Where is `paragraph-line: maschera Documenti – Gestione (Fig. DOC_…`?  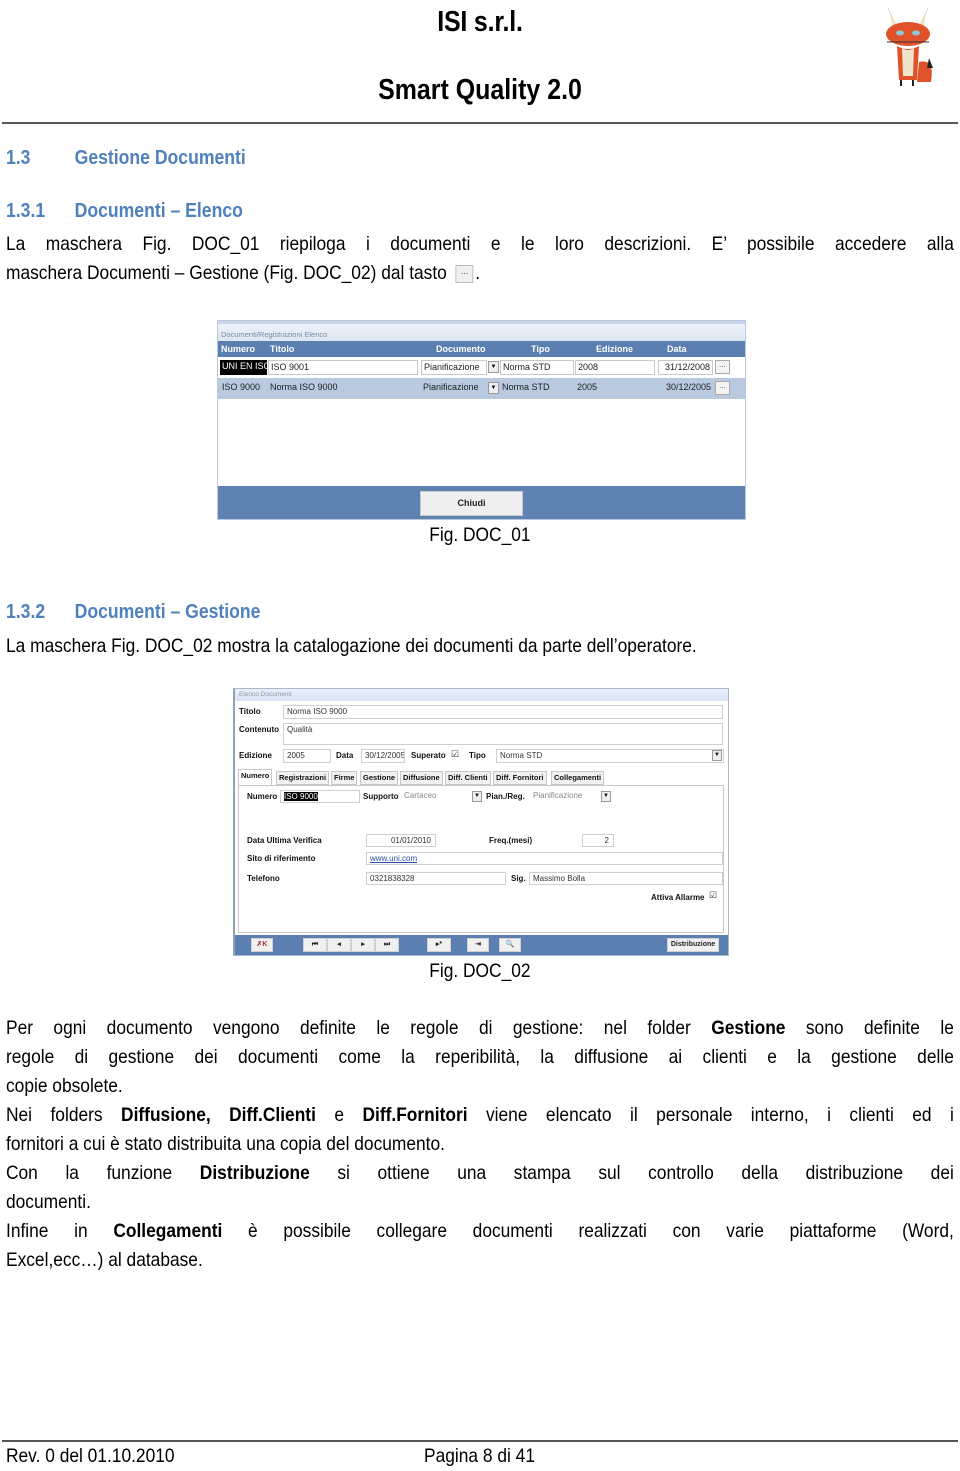 paragraph-line: maschera Documenti – Gestione (Fig. DOC_… is located at coordinates (243, 273).